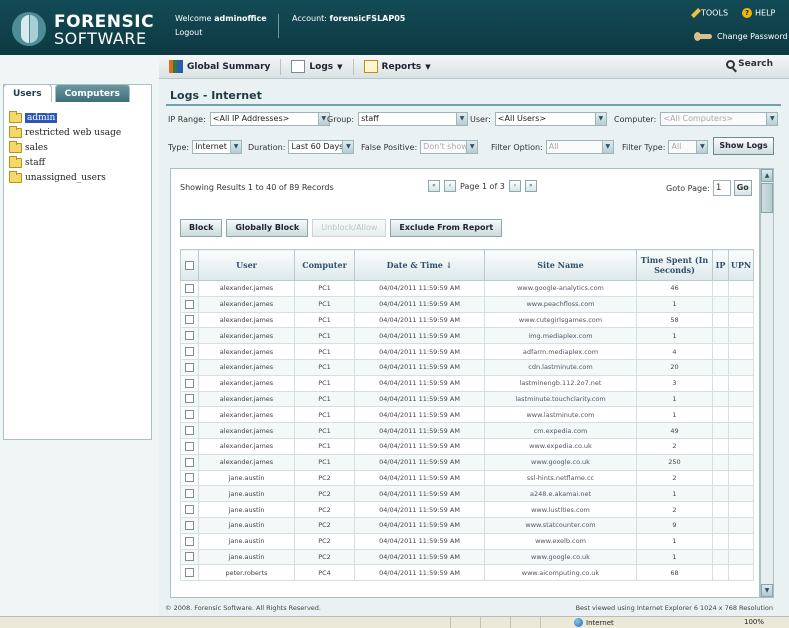  What do you see at coordinates (27, 93) in the screenshot?
I see `tab-users: Users` at bounding box center [27, 93].